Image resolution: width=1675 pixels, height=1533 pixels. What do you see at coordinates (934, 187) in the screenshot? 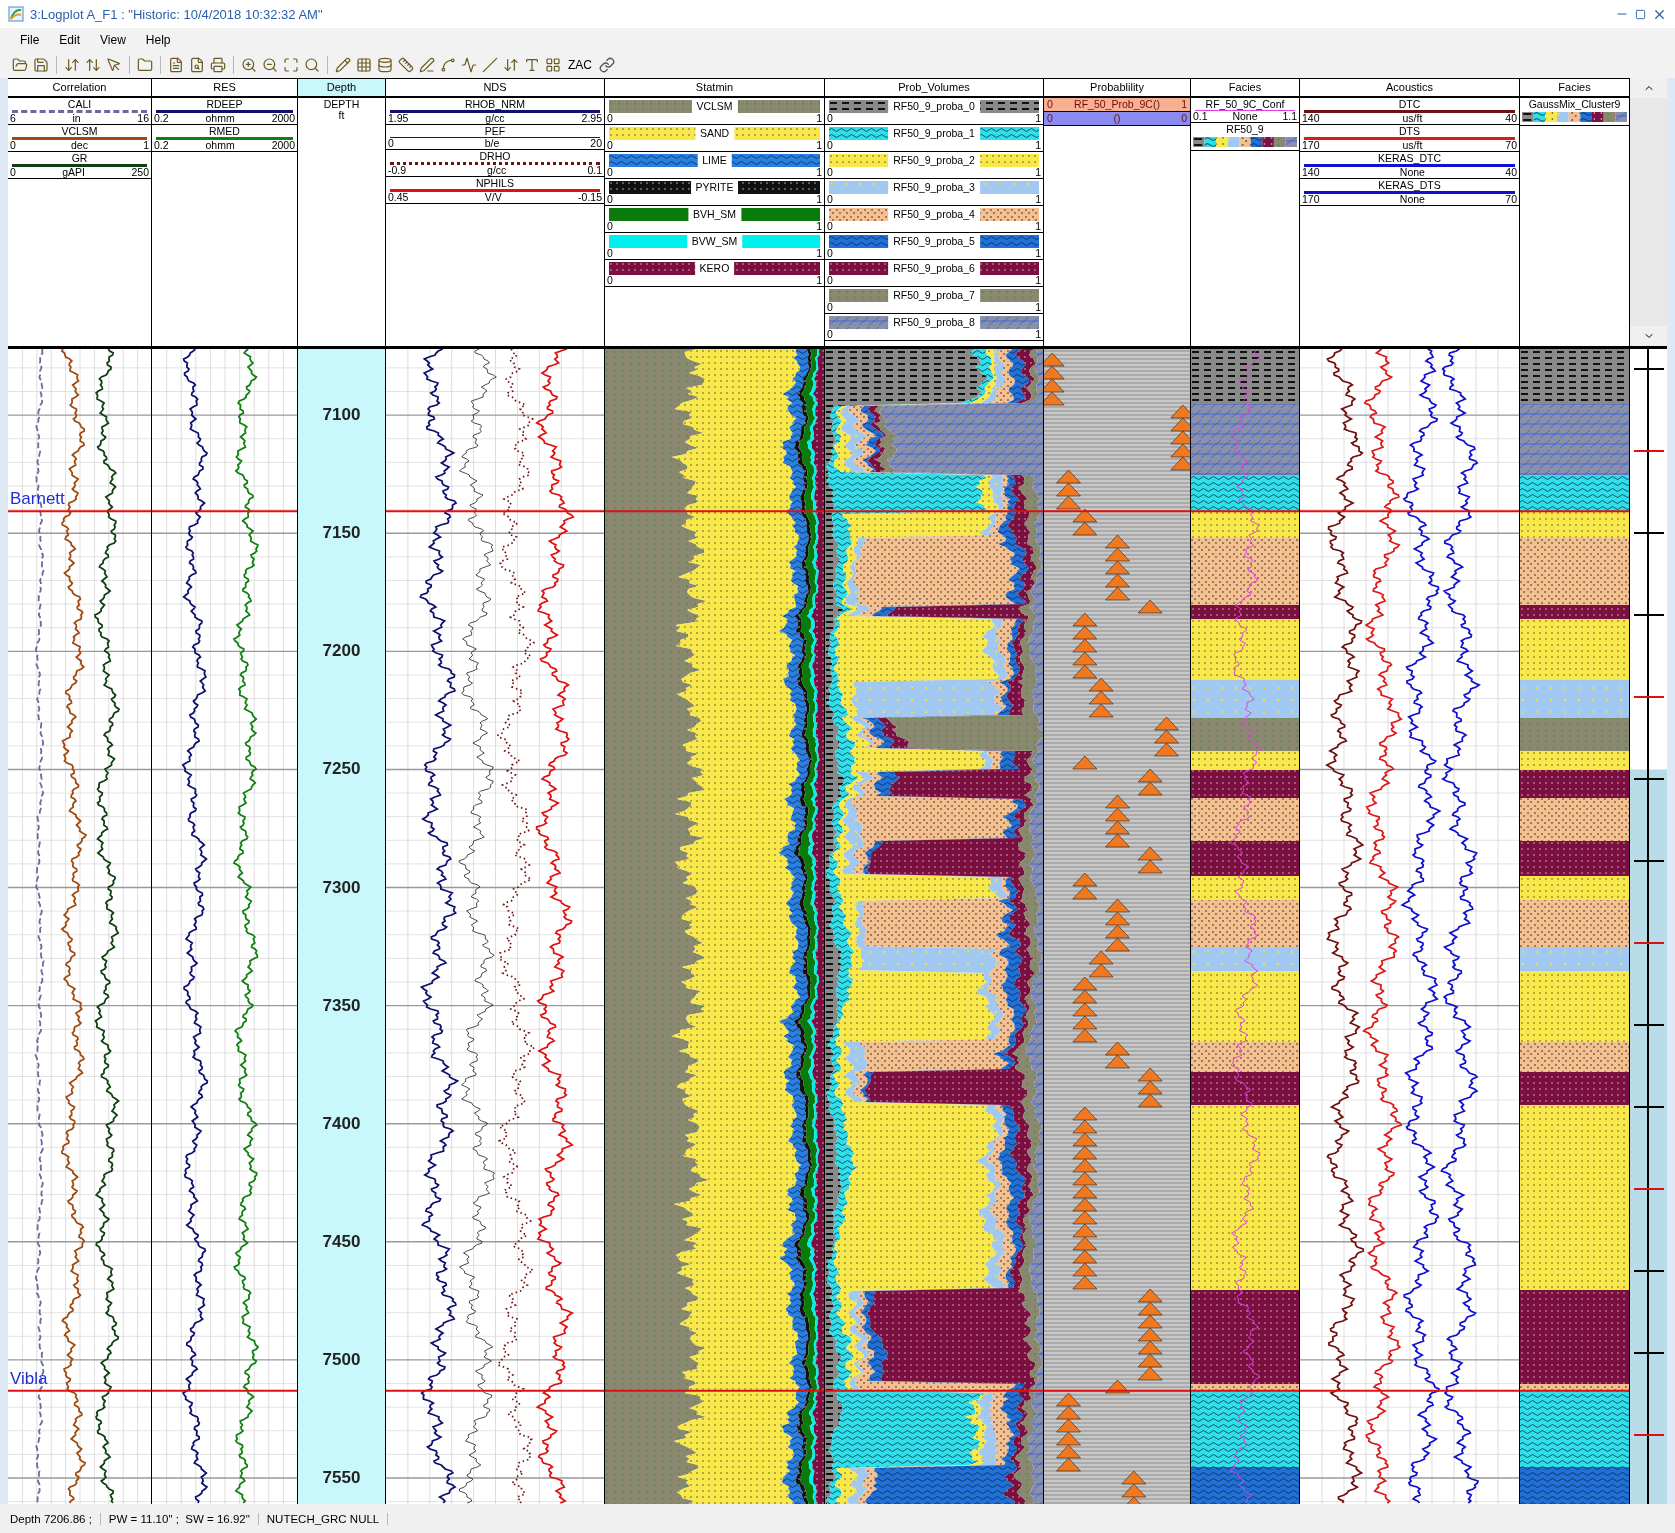
I see `fill-name: RF50_9_proba_3` at bounding box center [934, 187].